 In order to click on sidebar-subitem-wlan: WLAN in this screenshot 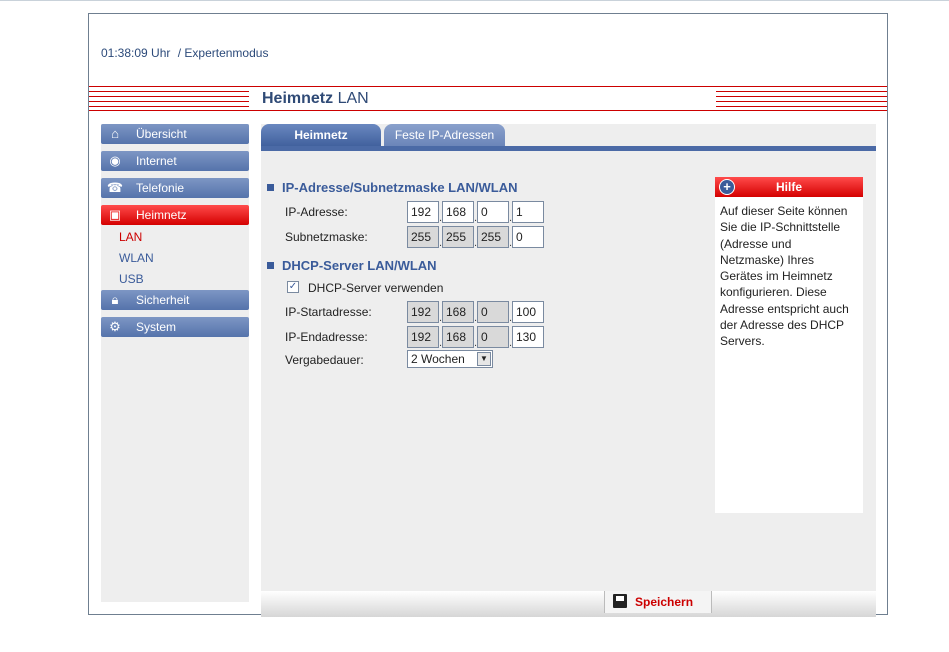, I will do `click(136, 258)`.